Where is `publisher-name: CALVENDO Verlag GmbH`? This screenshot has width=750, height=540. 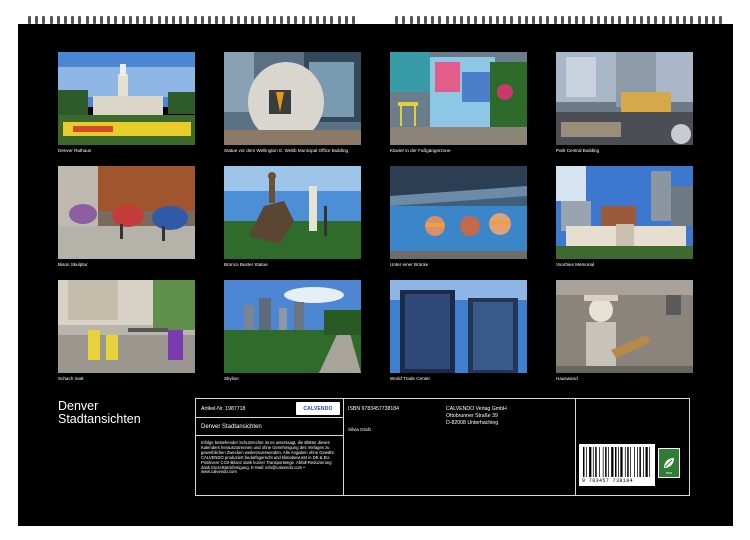 publisher-name: CALVENDO Verlag GmbH is located at coordinates (476, 409).